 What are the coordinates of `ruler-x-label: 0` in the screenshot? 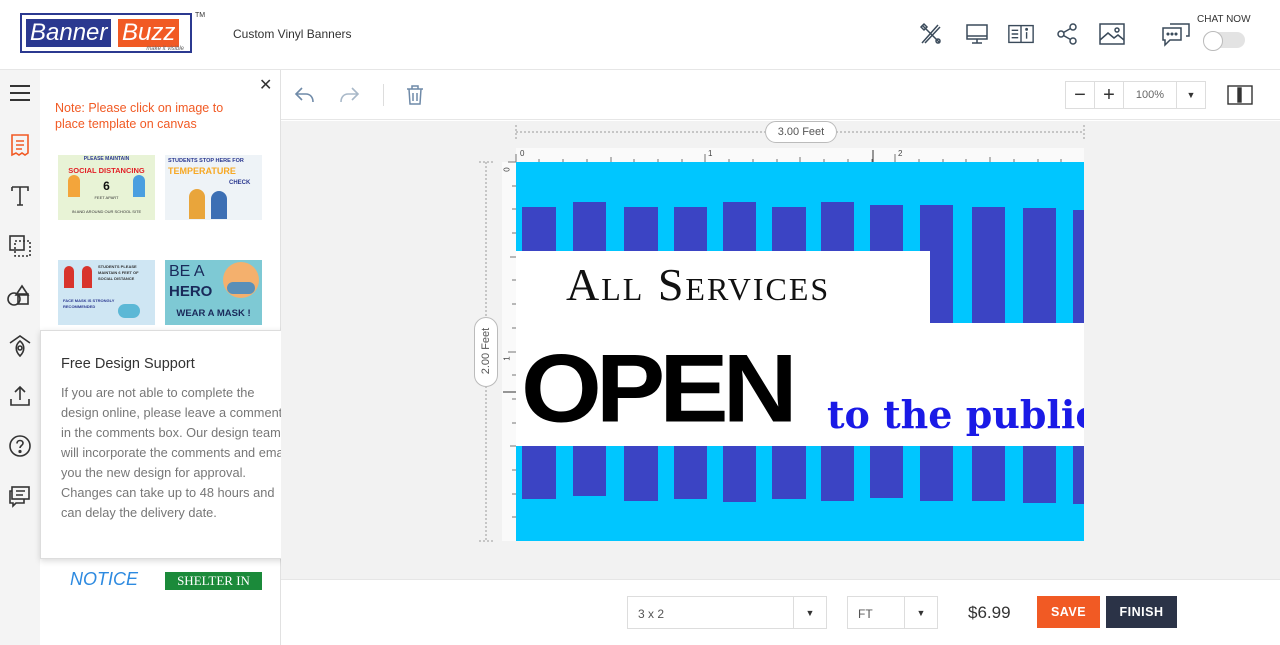 It's located at (522, 153).